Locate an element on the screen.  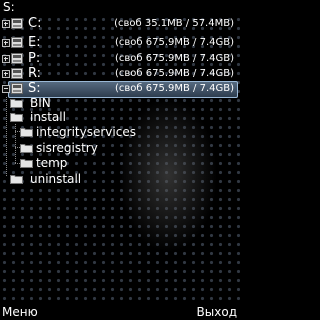
drive-item-r: R: (своб 675.9MB / 7.4GB) is located at coordinates (120, 74).